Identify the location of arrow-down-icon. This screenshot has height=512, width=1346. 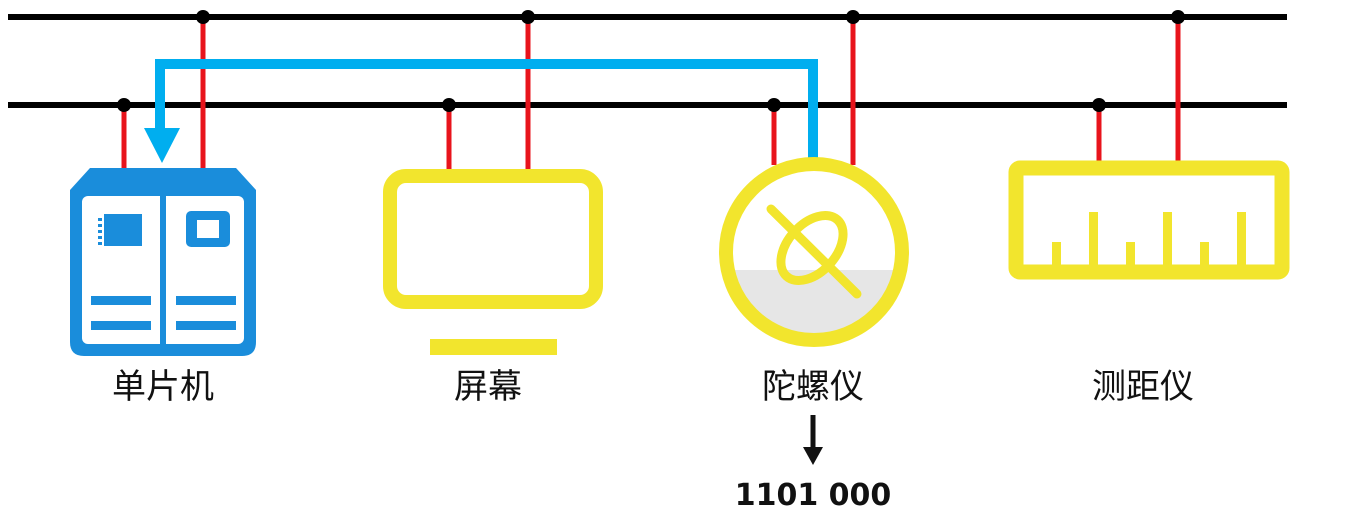
(813, 440).